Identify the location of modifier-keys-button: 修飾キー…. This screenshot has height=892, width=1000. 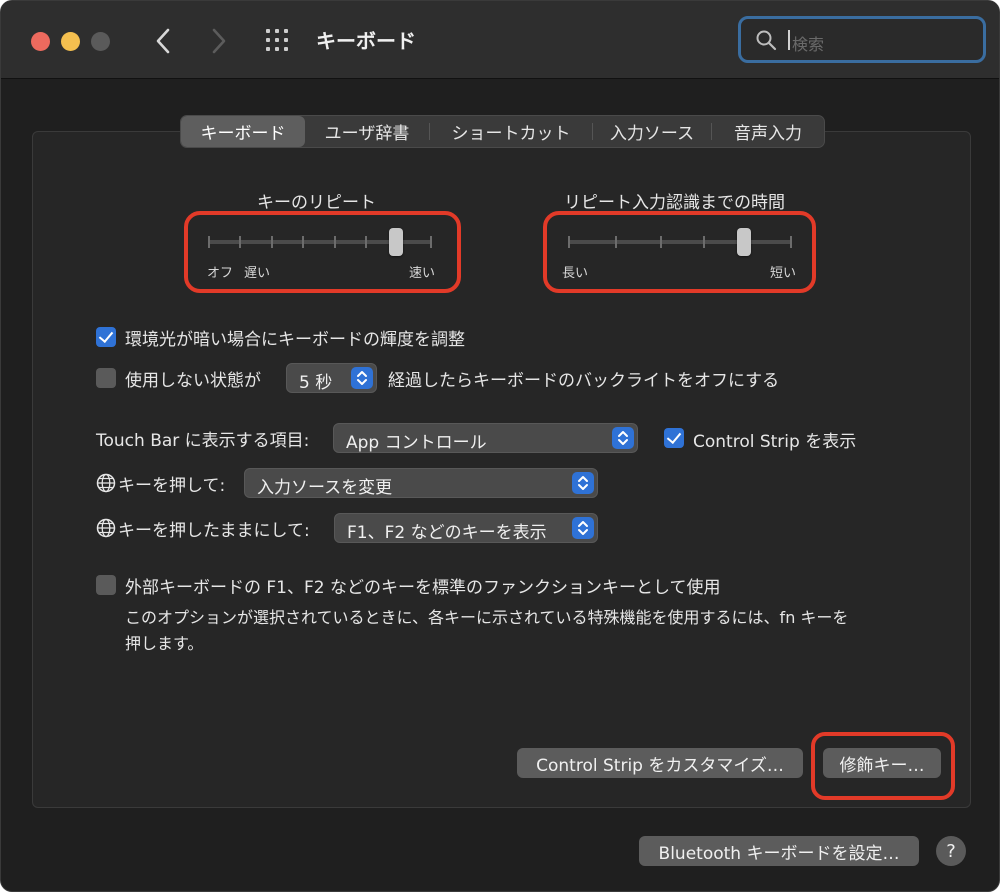
(882, 763).